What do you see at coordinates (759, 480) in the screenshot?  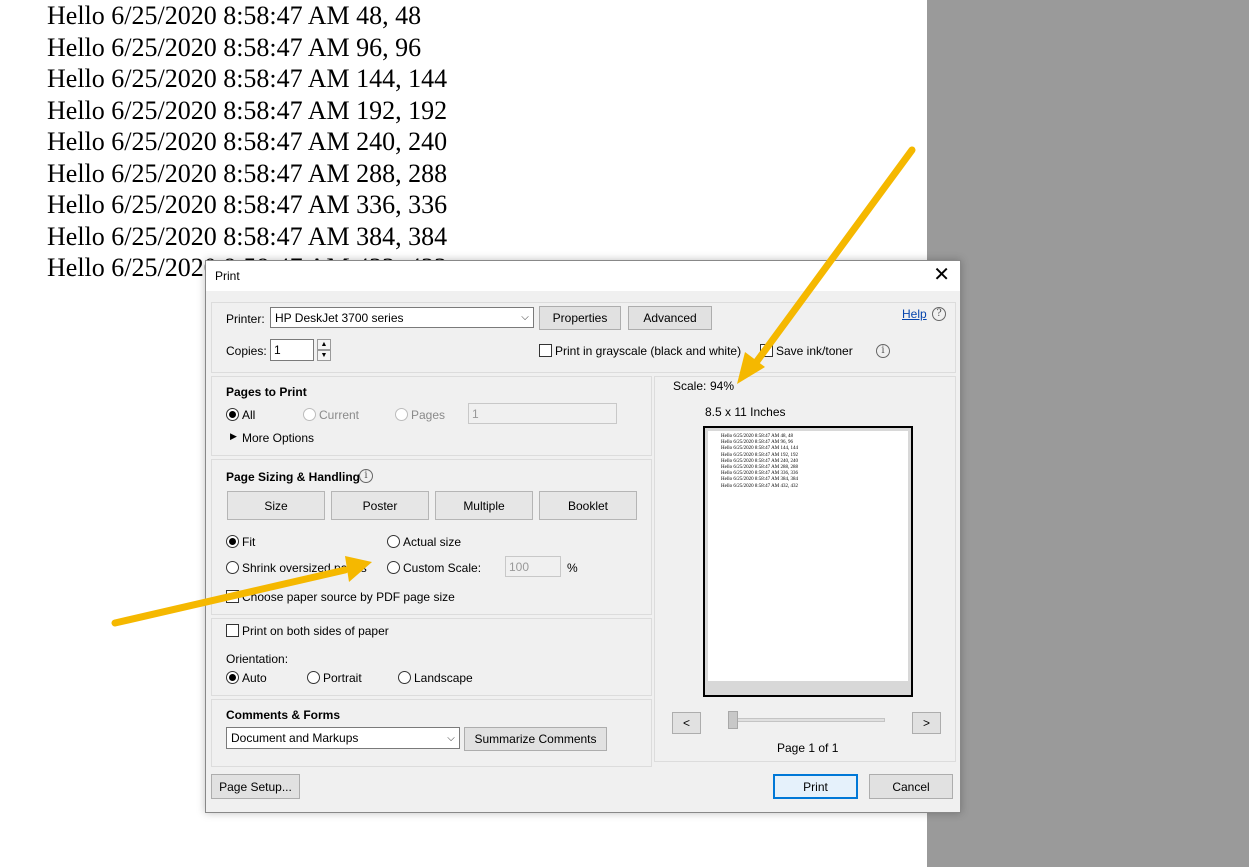 I see `preview-line: Hello 6/25/2020 8:58:47 AM 384, 384` at bounding box center [759, 480].